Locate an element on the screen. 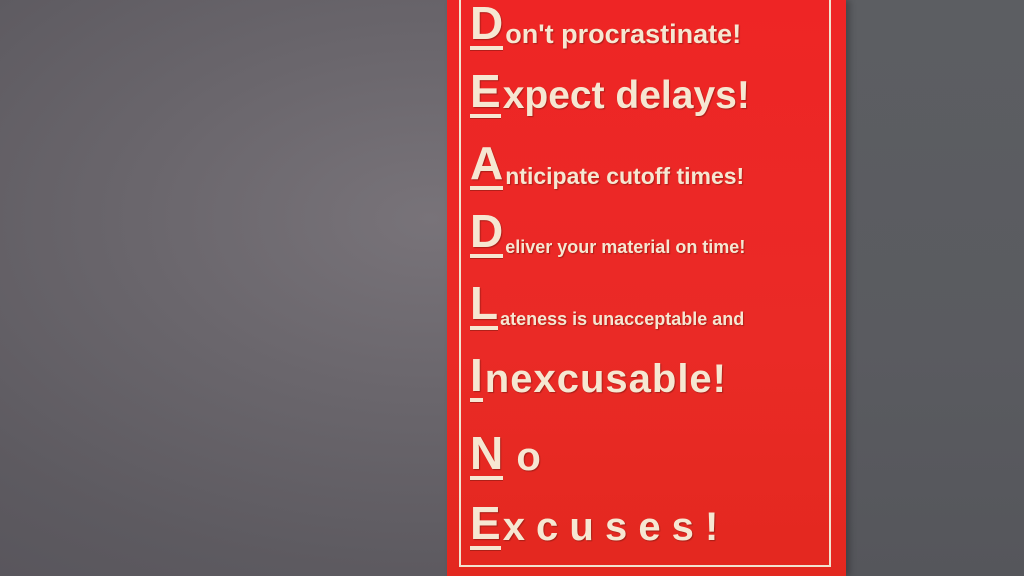 Image resolution: width=1024 pixels, height=576 pixels. poster-line-text: ateness is unacceptable and is located at coordinates (622, 319).